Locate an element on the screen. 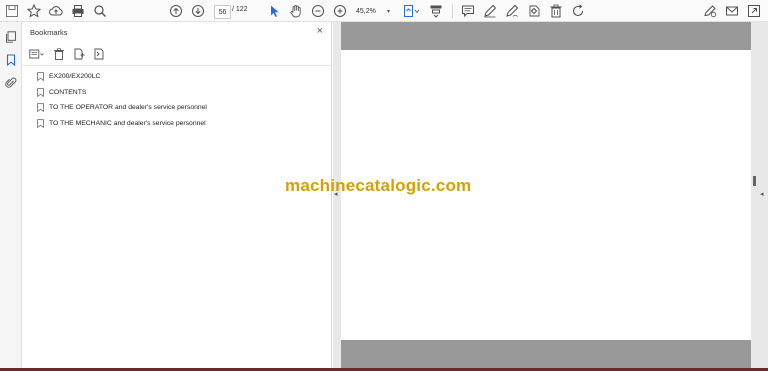  print-icon is located at coordinates (78, 11).